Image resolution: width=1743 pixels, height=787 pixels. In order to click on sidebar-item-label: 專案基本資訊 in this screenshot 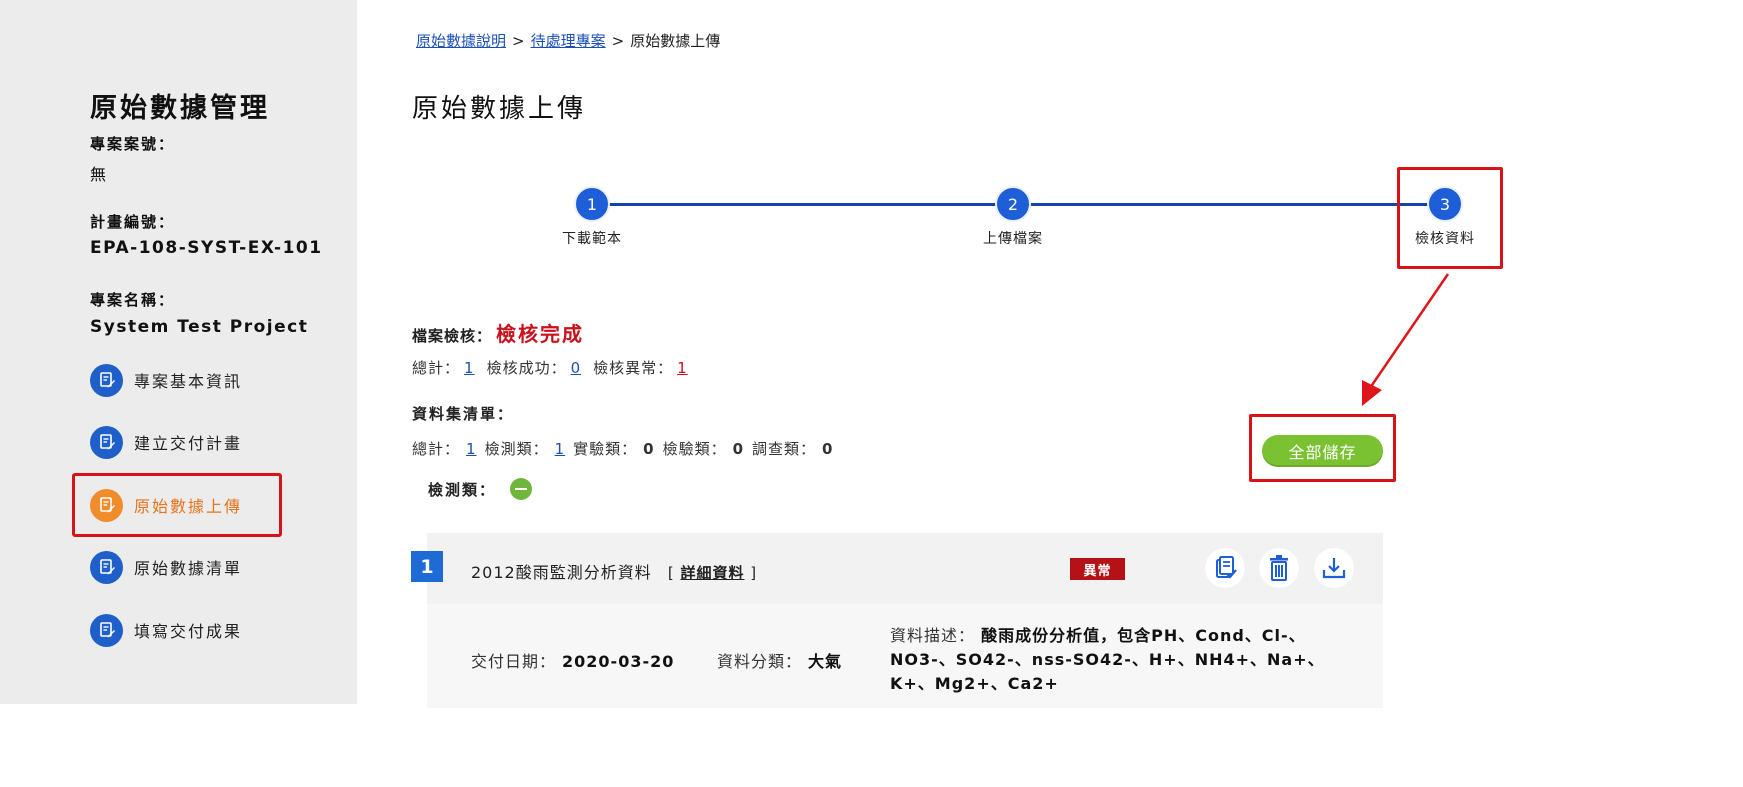, I will do `click(188, 381)`.